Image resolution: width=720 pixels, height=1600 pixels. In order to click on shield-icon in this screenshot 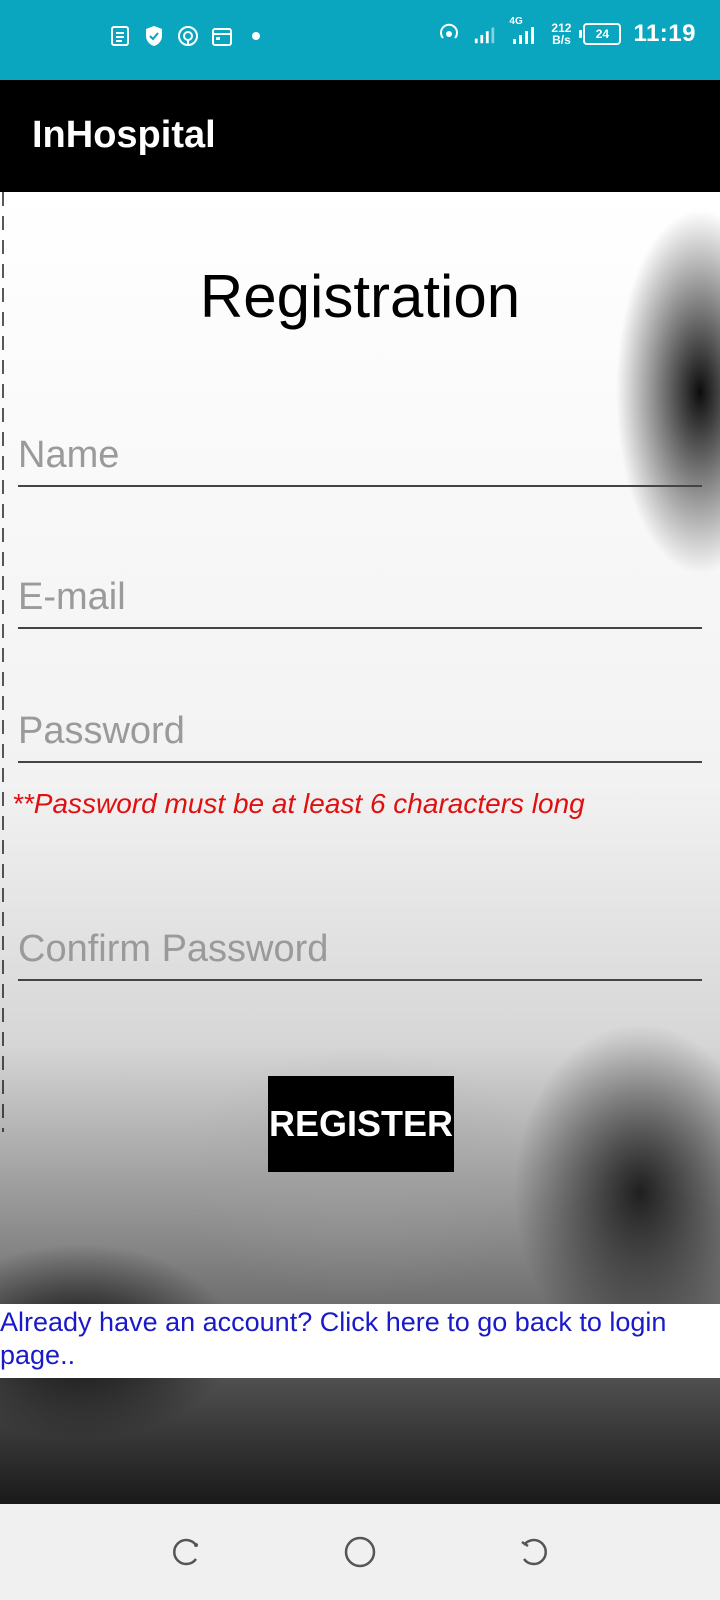, I will do `click(154, 36)`.